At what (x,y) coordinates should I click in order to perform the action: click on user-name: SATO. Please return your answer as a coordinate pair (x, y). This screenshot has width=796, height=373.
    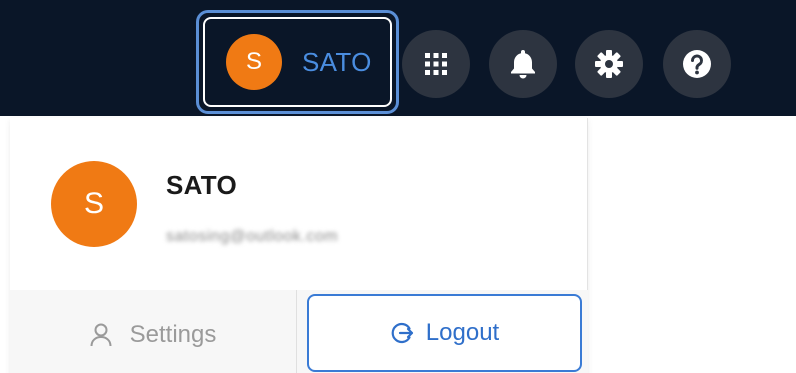
    Looking at the image, I should click on (337, 61).